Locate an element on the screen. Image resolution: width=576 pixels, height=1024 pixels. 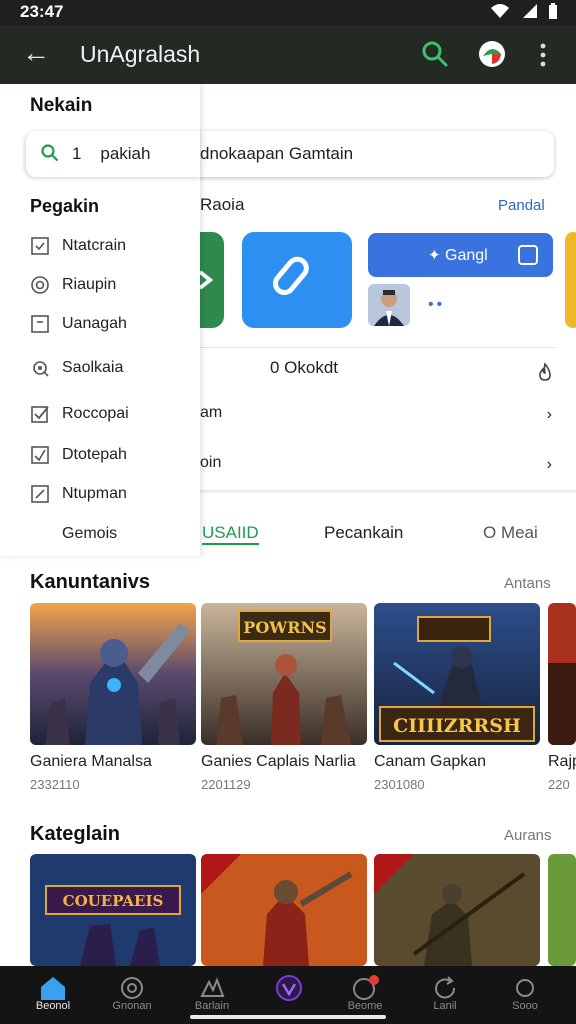
tab-o-meai: O Meai is located at coordinates (510, 533).